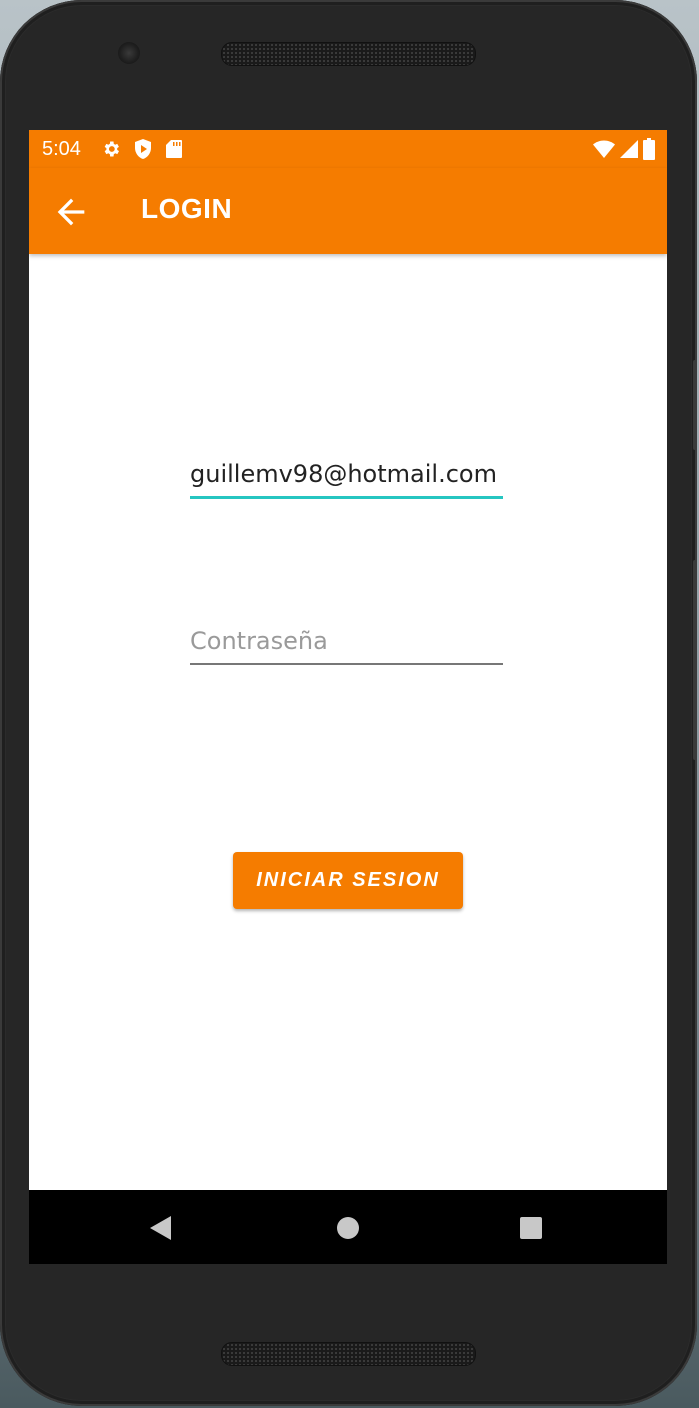 Image resolution: width=699 pixels, height=1408 pixels. I want to click on back-triangle-icon, so click(160, 1228).